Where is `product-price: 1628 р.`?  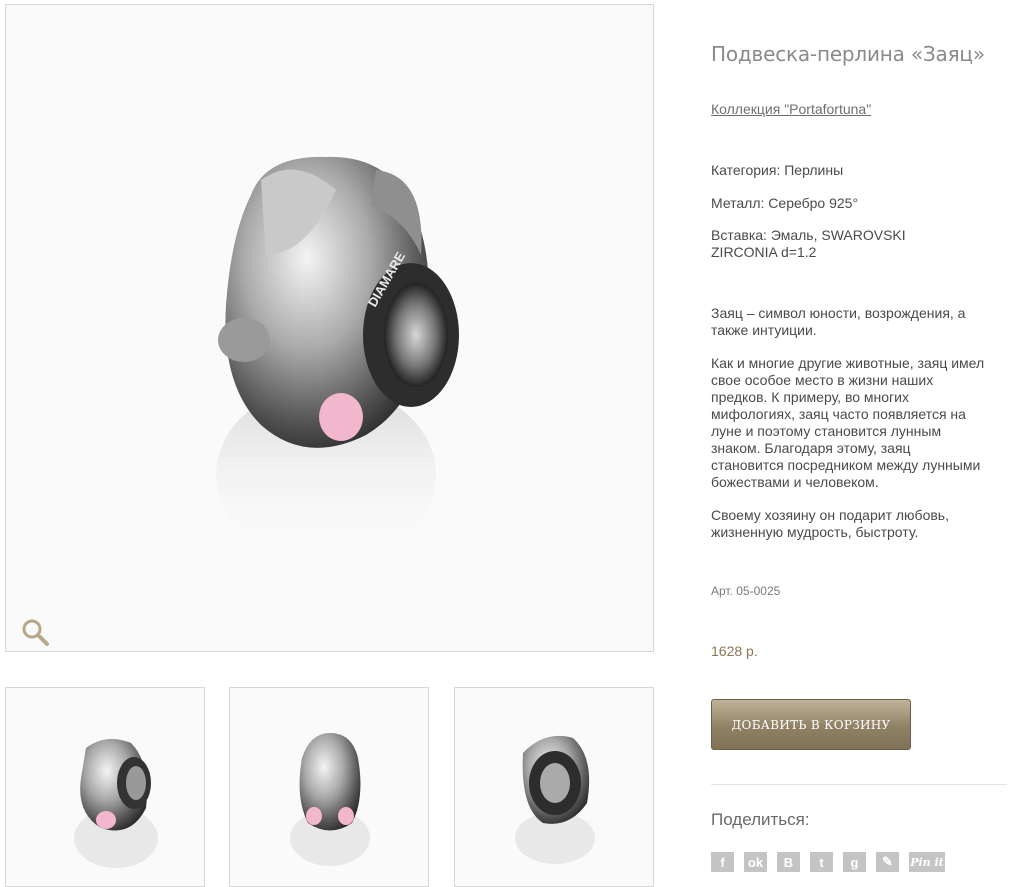 product-price: 1628 р. is located at coordinates (734, 651).